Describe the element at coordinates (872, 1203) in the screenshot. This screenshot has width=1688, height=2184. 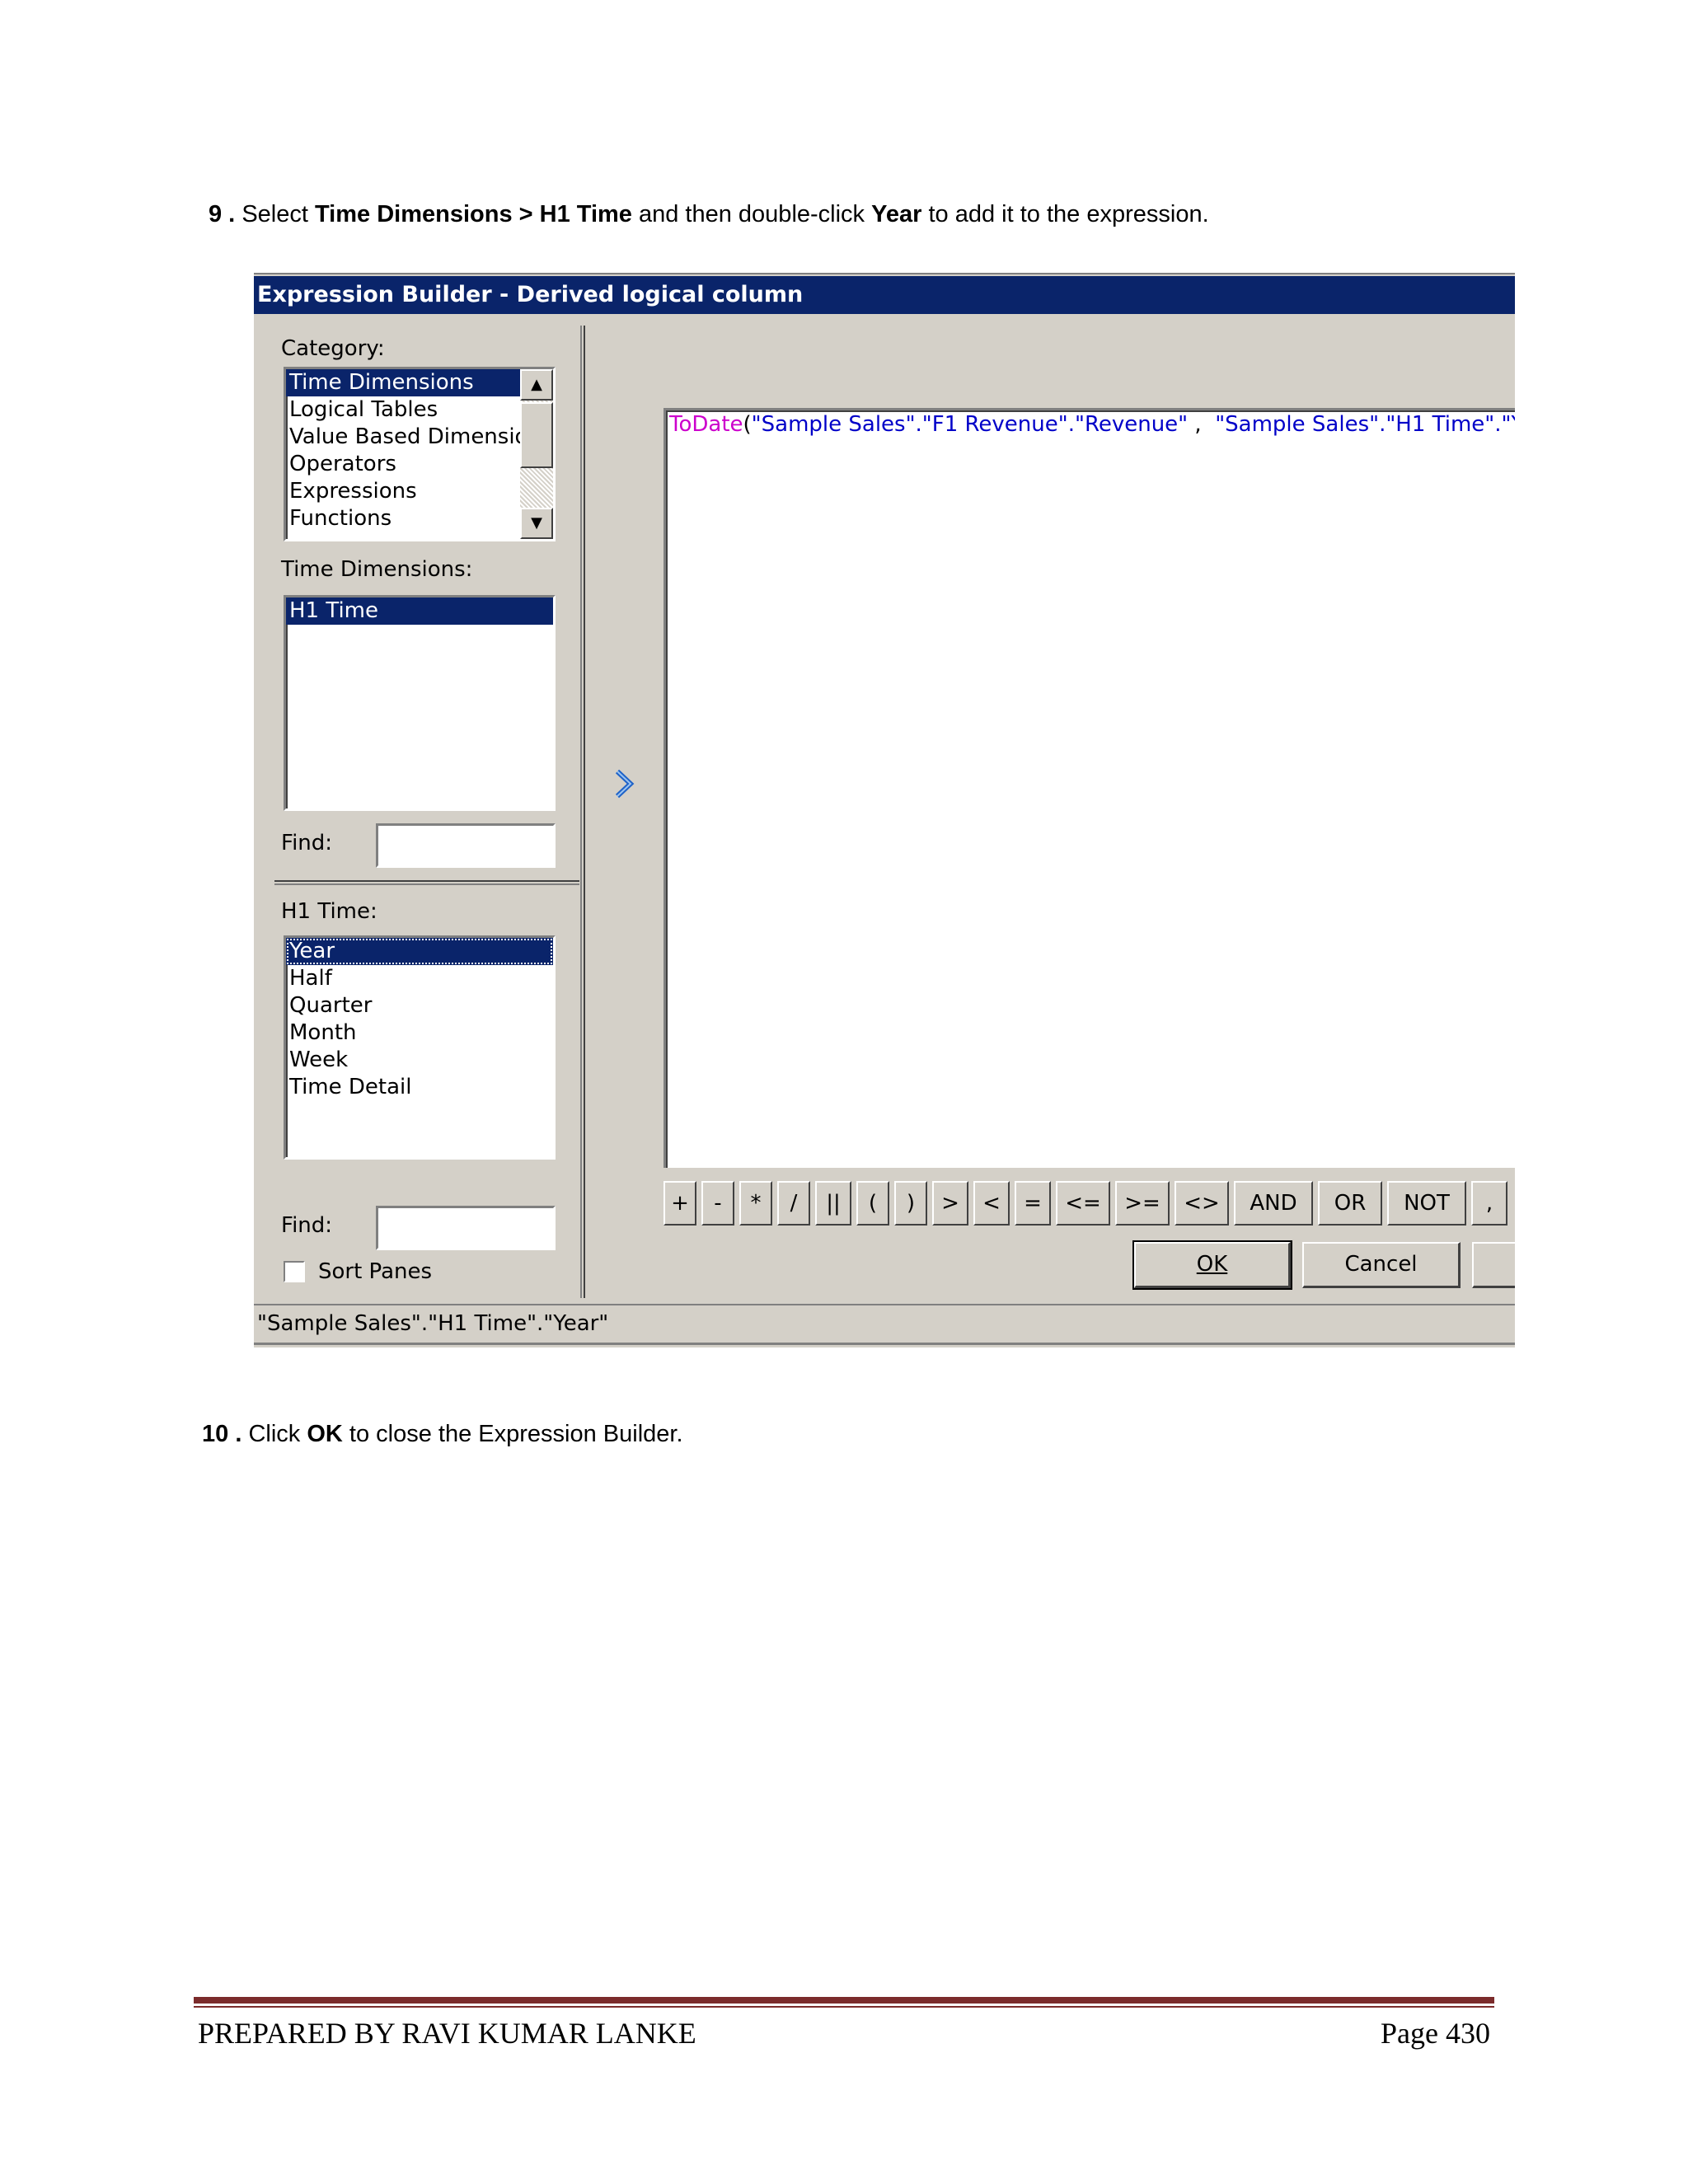
I see `op-open-paren-button: (` at that location.